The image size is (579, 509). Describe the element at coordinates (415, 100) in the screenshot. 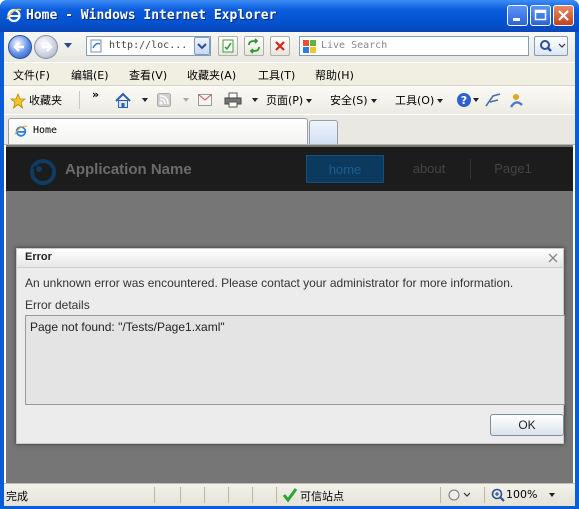

I see `tools-menu-label: 工具(O)` at that location.